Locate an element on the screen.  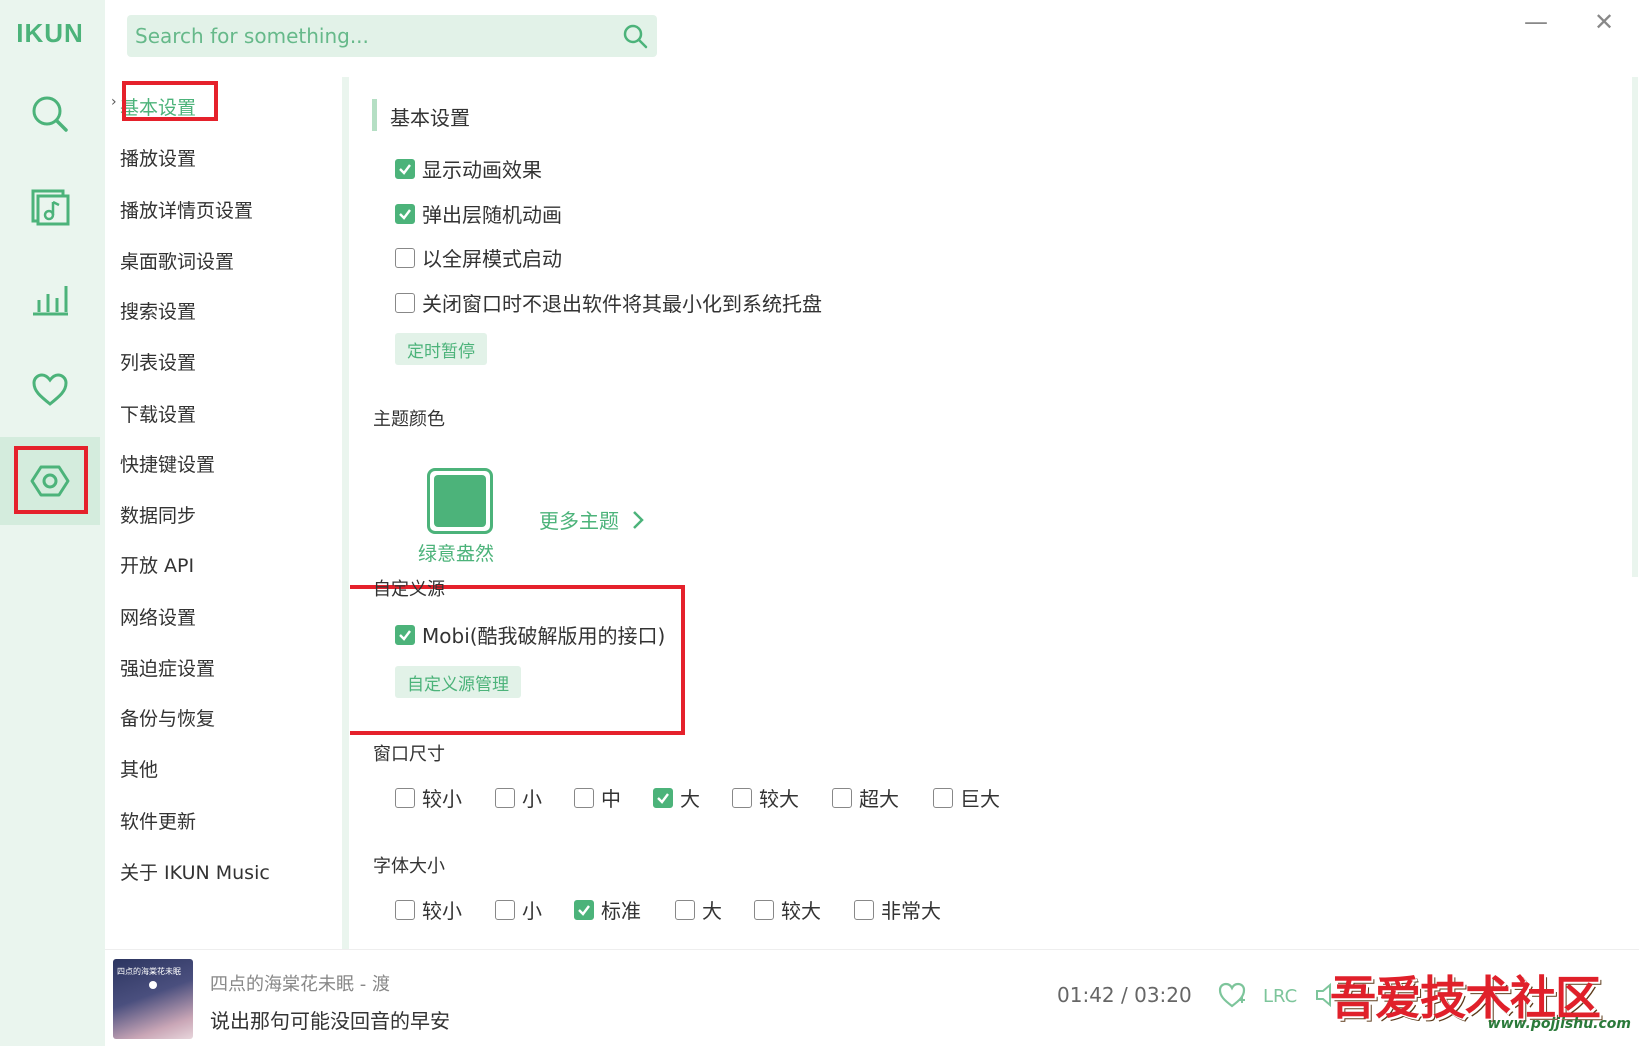
chevron-right-icon is located at coordinates (638, 519).